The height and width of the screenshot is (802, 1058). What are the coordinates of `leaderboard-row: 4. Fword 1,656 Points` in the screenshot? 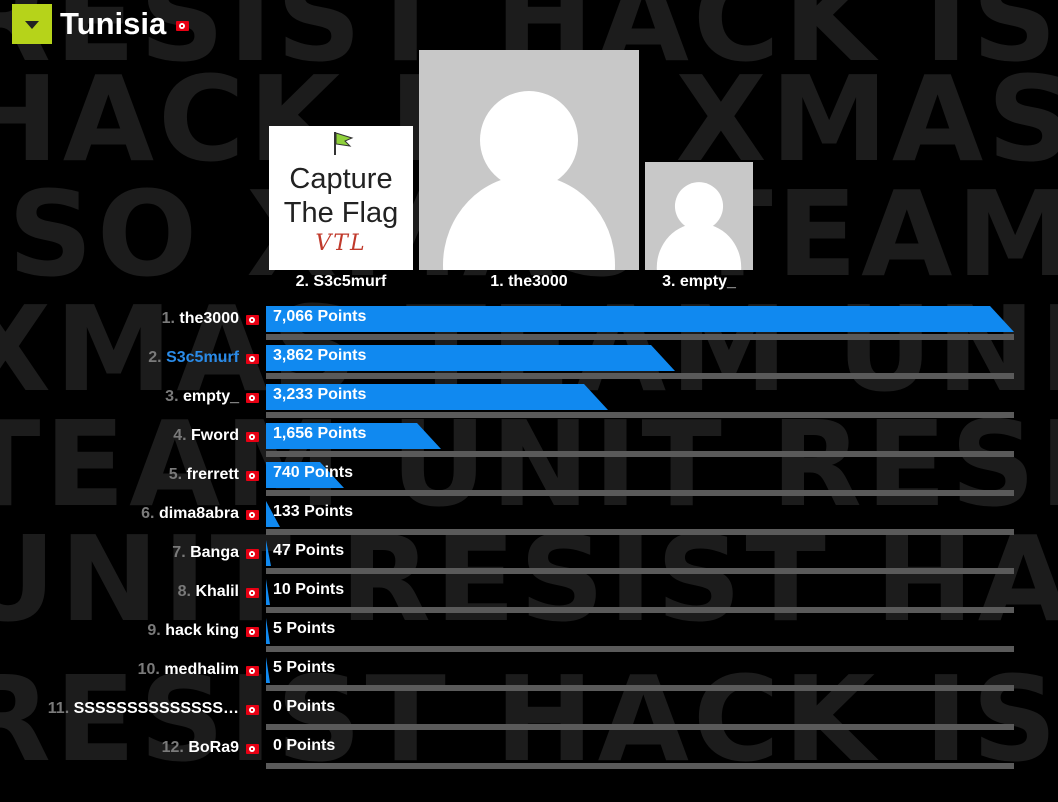 It's located at (529, 437).